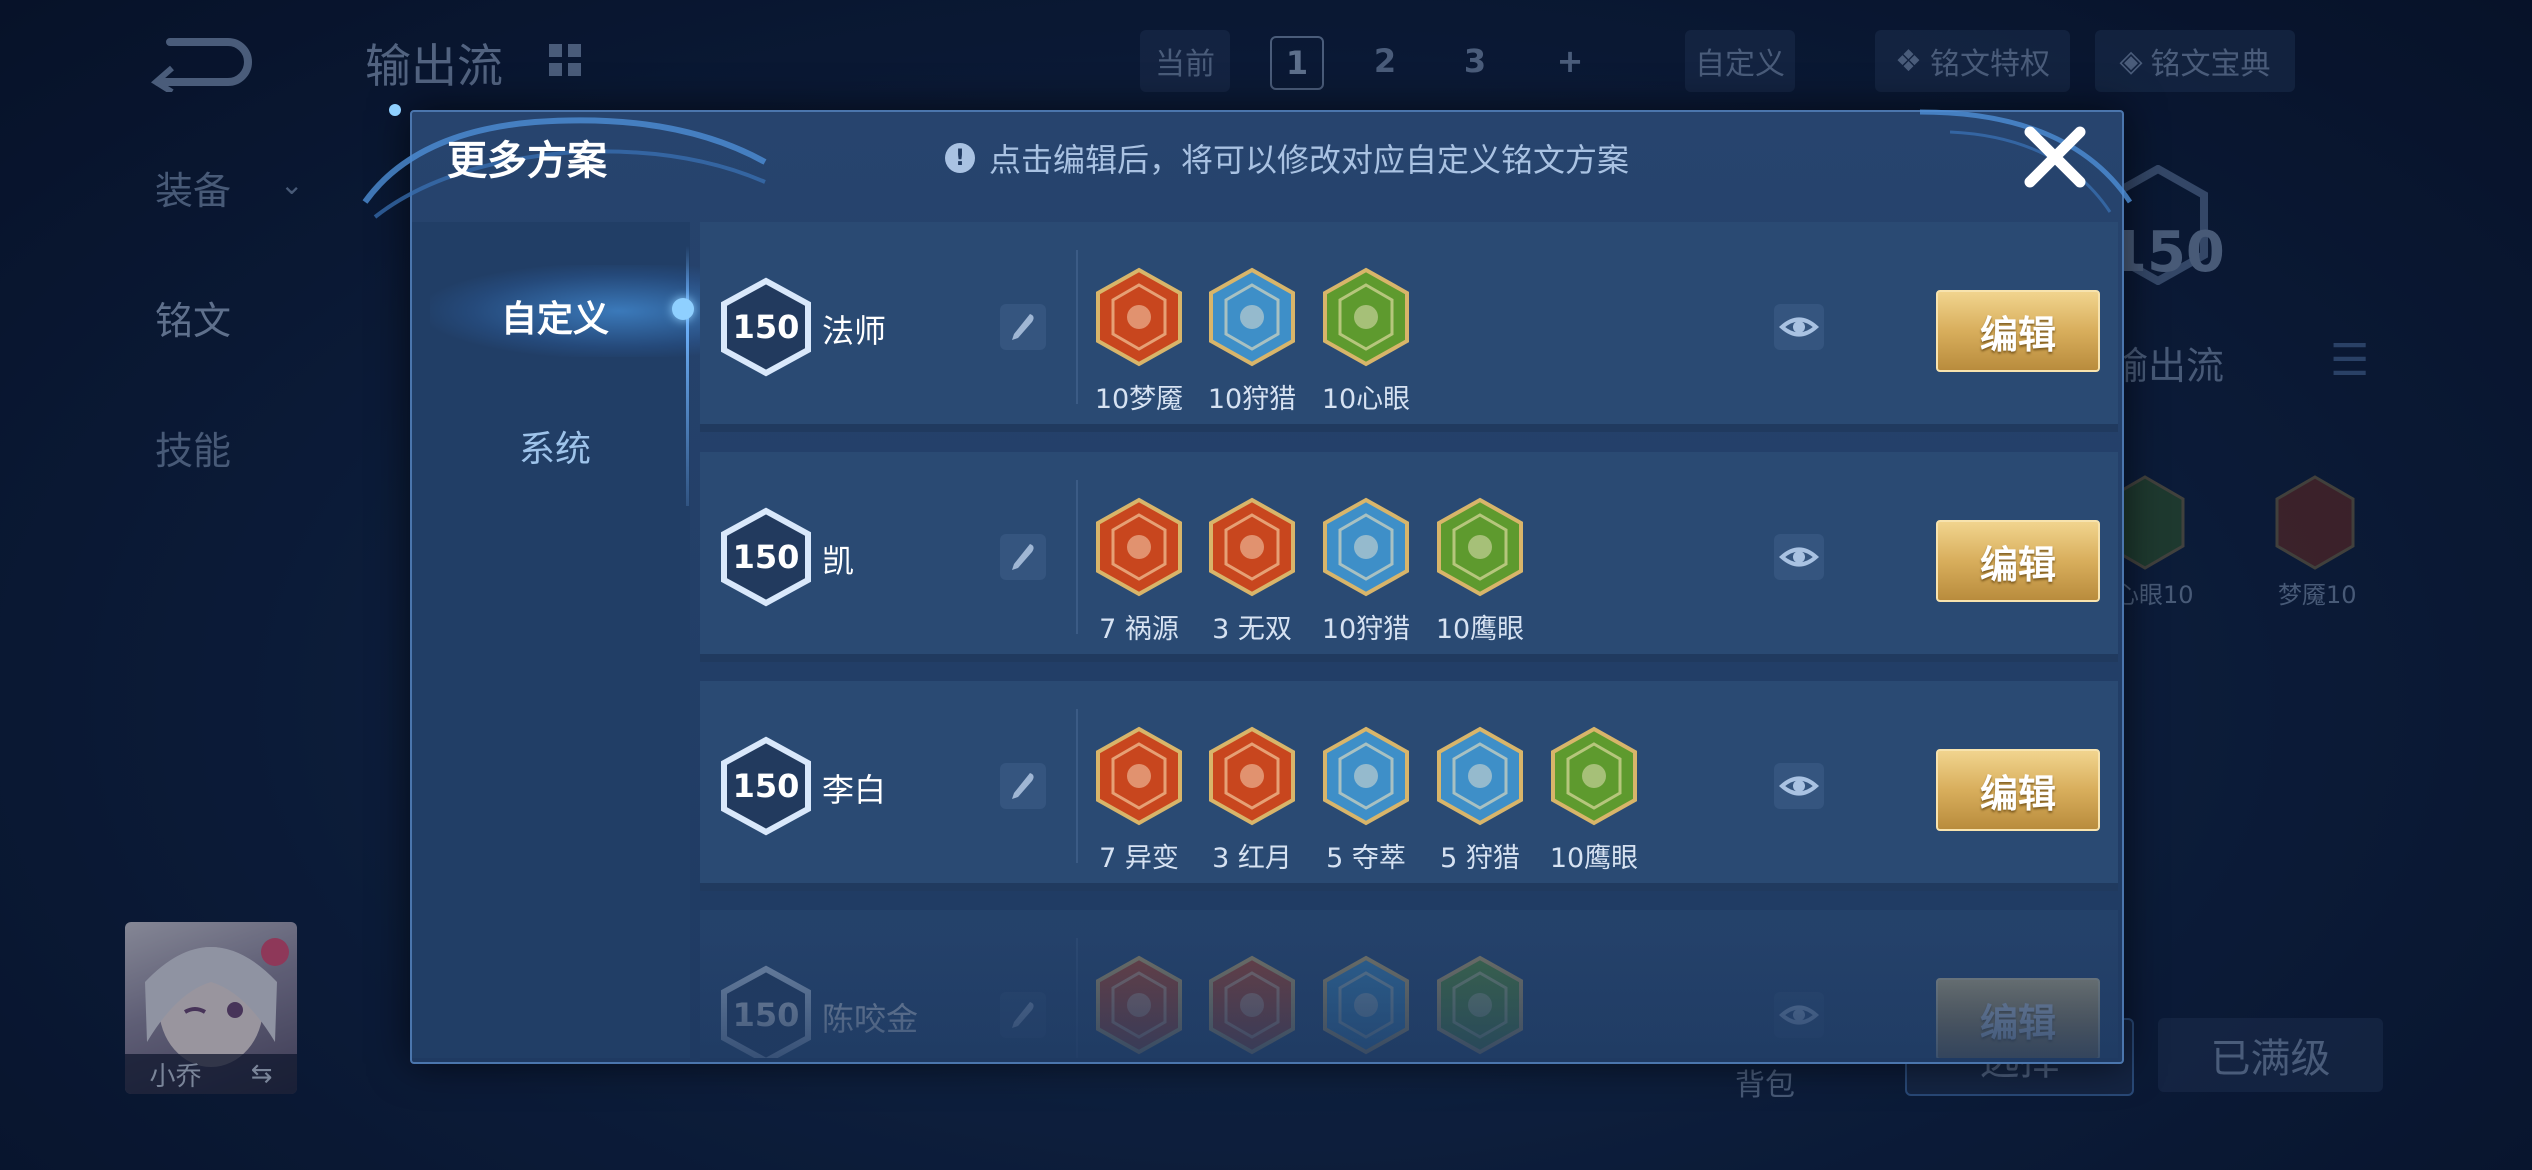 The height and width of the screenshot is (1170, 2532). I want to click on rune-label: 5 狩猎, so click(1480, 858).